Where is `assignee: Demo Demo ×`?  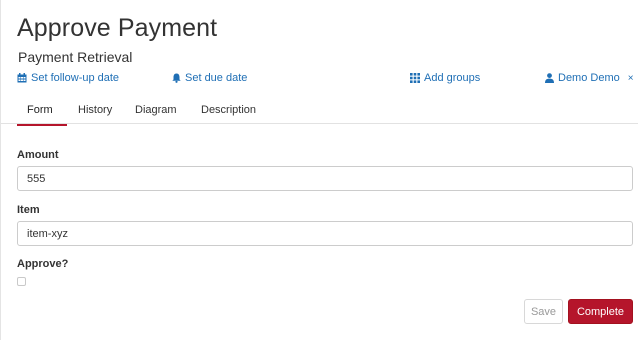 assignee: Demo Demo × is located at coordinates (589, 78).